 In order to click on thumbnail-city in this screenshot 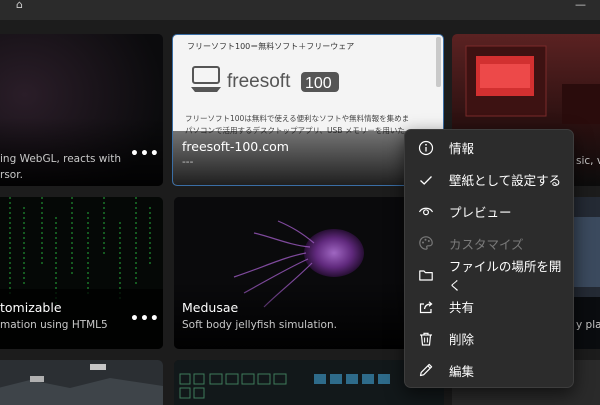, I will do `click(81, 382)`.